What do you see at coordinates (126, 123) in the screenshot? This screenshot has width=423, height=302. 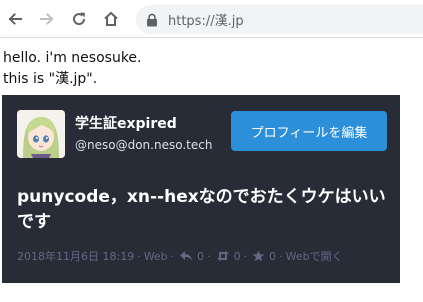 I see `display-name: 学生証expired` at bounding box center [126, 123].